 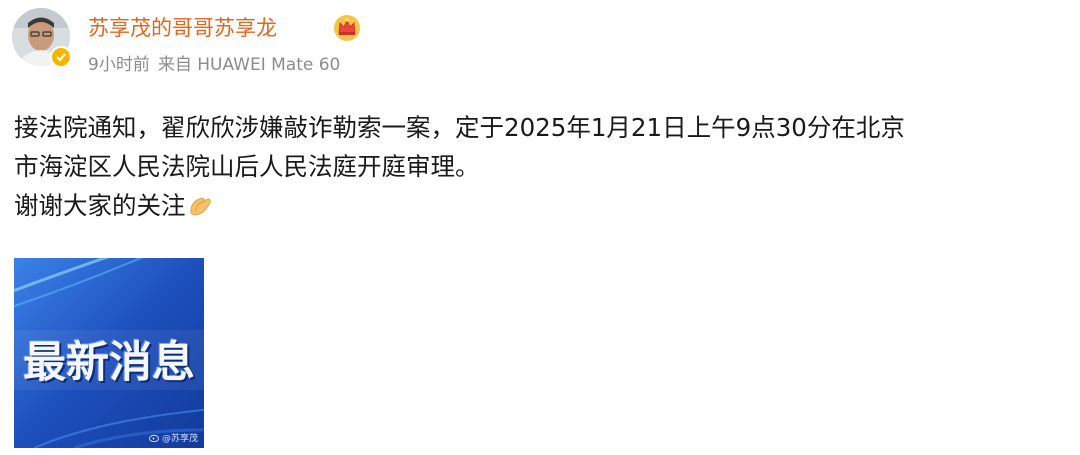 I want to click on content-line: 谢谢大家的关注, so click(x=539, y=205).